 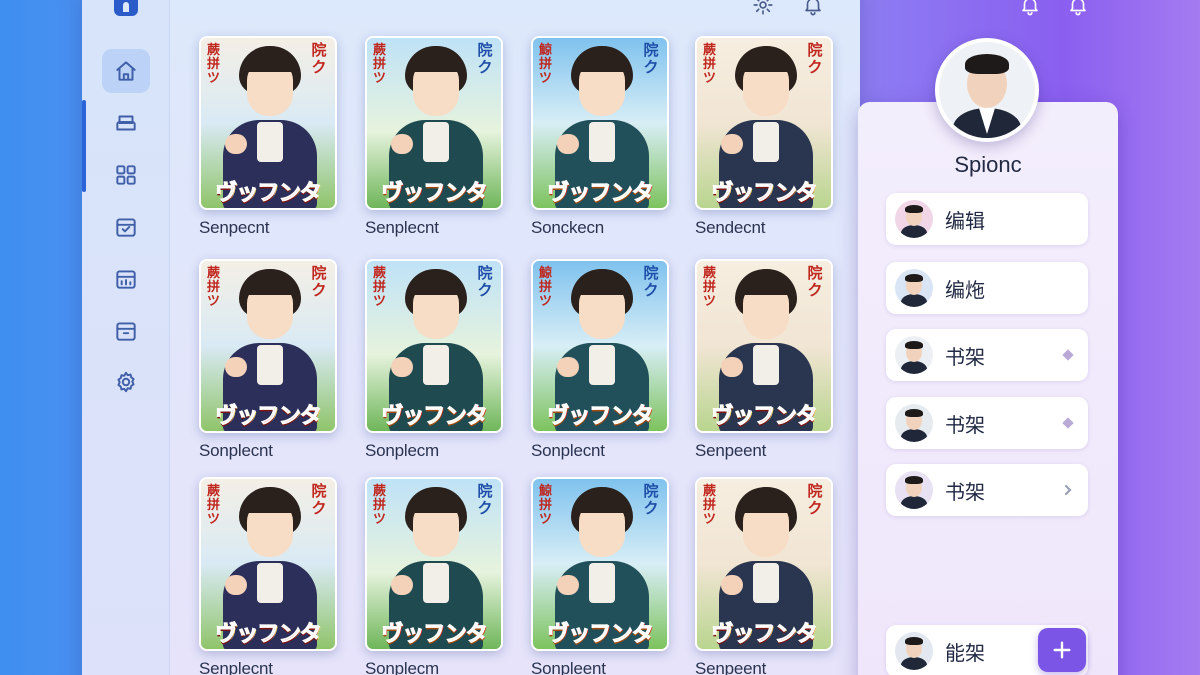 I want to click on book-card: 鯨拼ツ 院ク ヴッフンタ Sonpleent, so click(x=600, y=576).